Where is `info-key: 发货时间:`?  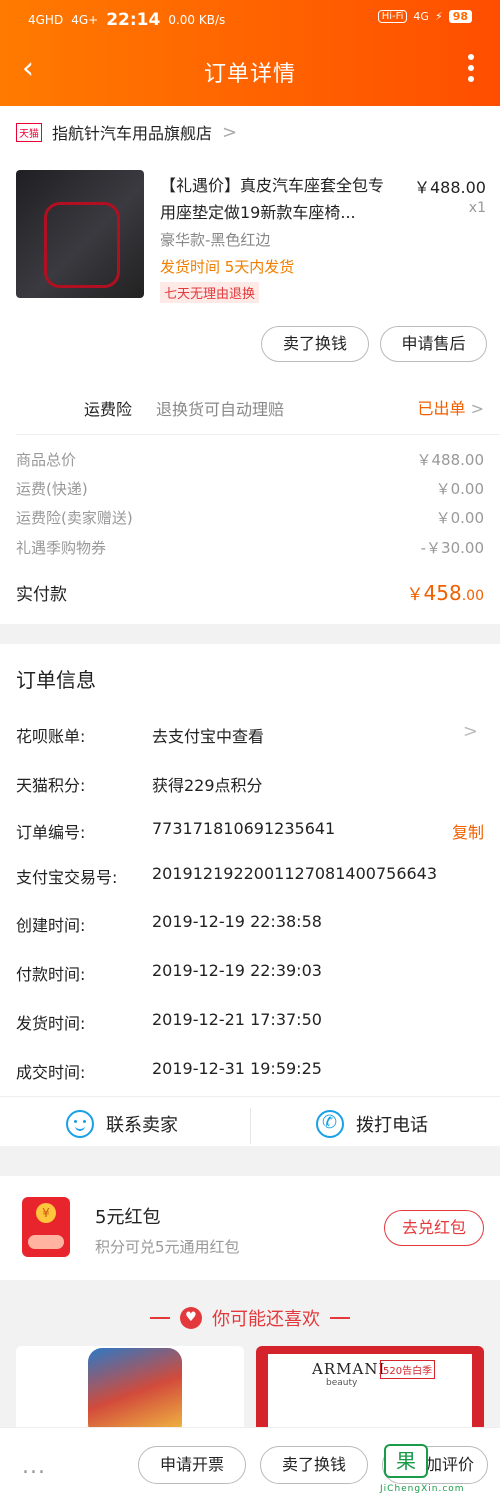
info-key: 发货时间: is located at coordinates (51, 1023).